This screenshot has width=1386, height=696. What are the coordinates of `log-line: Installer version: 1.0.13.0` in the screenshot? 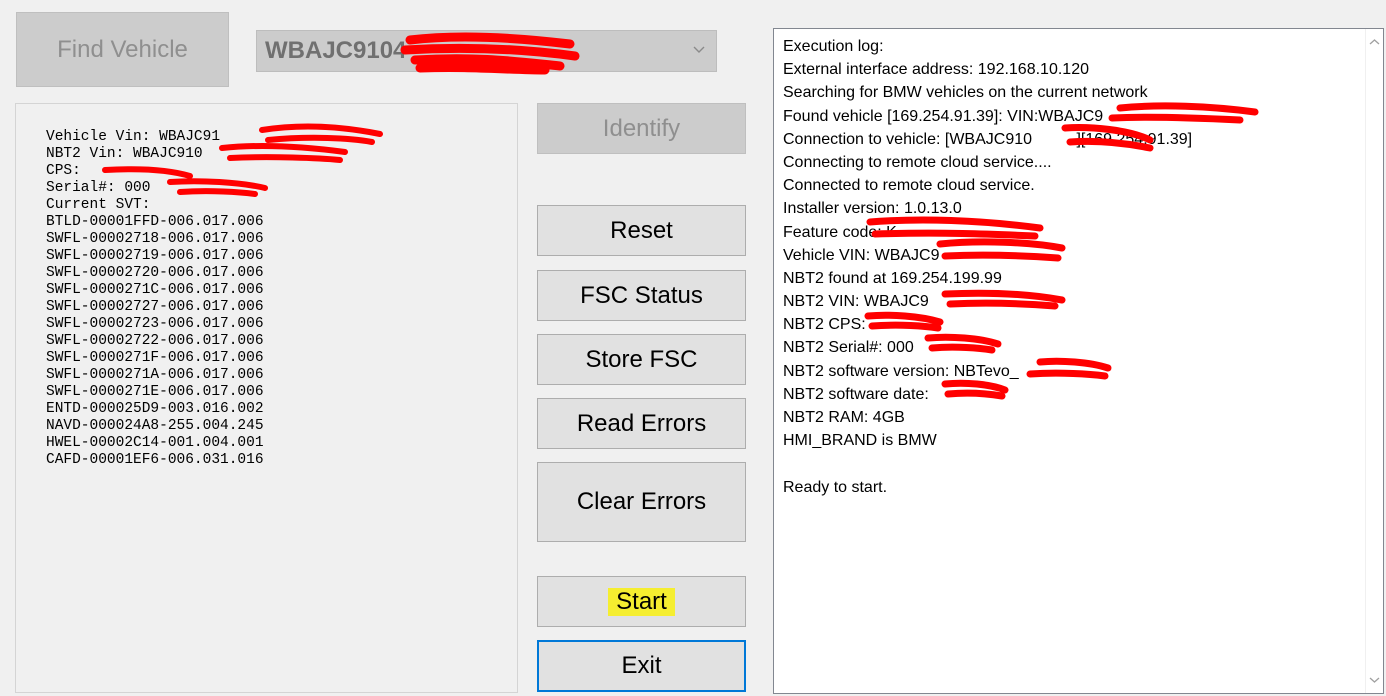 It's located at (872, 209).